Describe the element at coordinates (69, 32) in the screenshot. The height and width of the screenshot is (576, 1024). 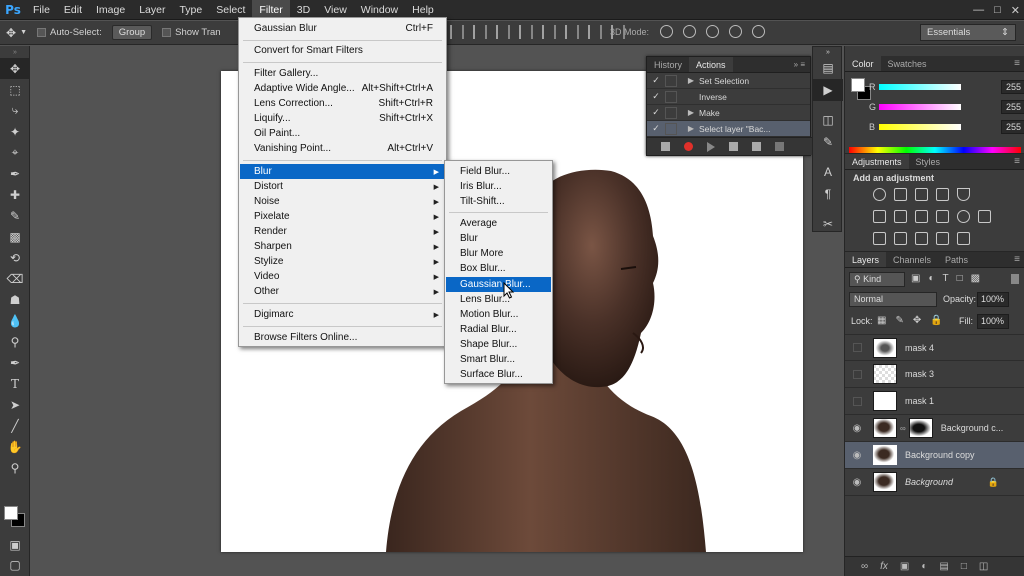
I see `auto-select-option: Auto-Select:` at that location.